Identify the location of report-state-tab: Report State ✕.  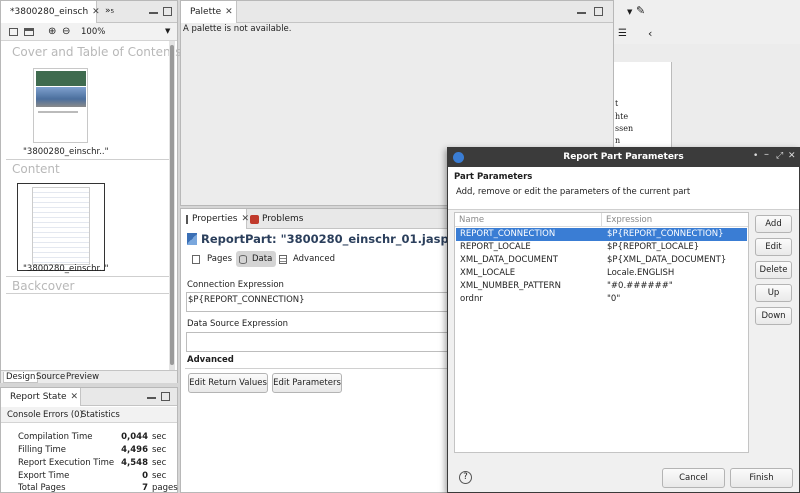
(41, 397).